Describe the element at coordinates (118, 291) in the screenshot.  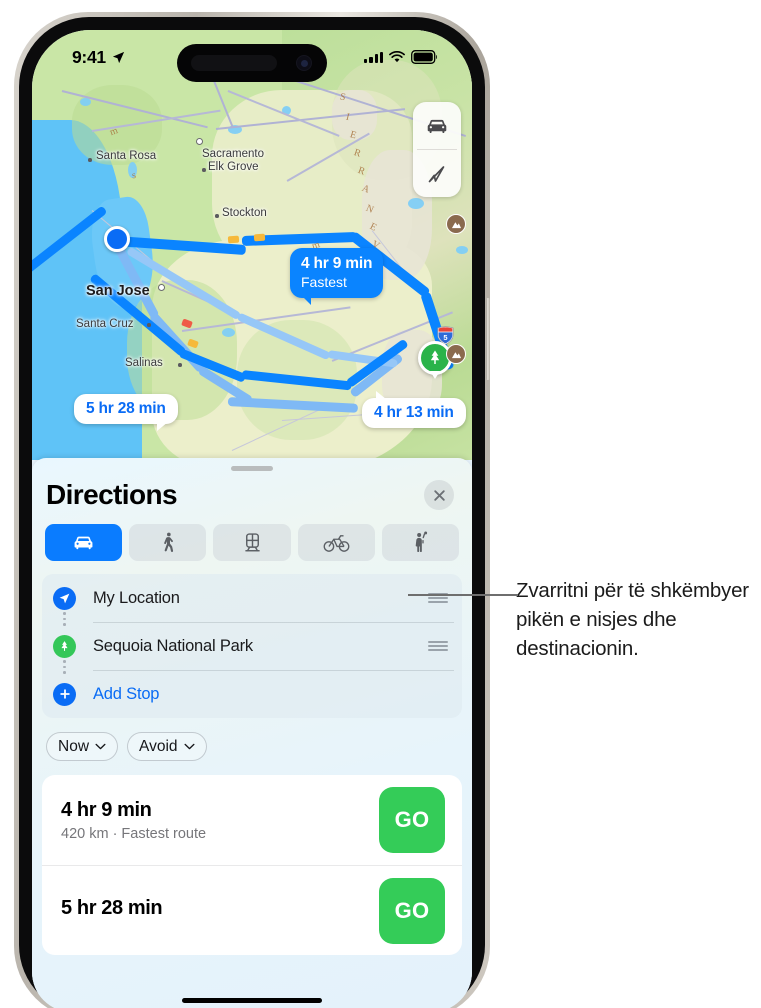
I see `city-label-san-jose: San Jose` at that location.